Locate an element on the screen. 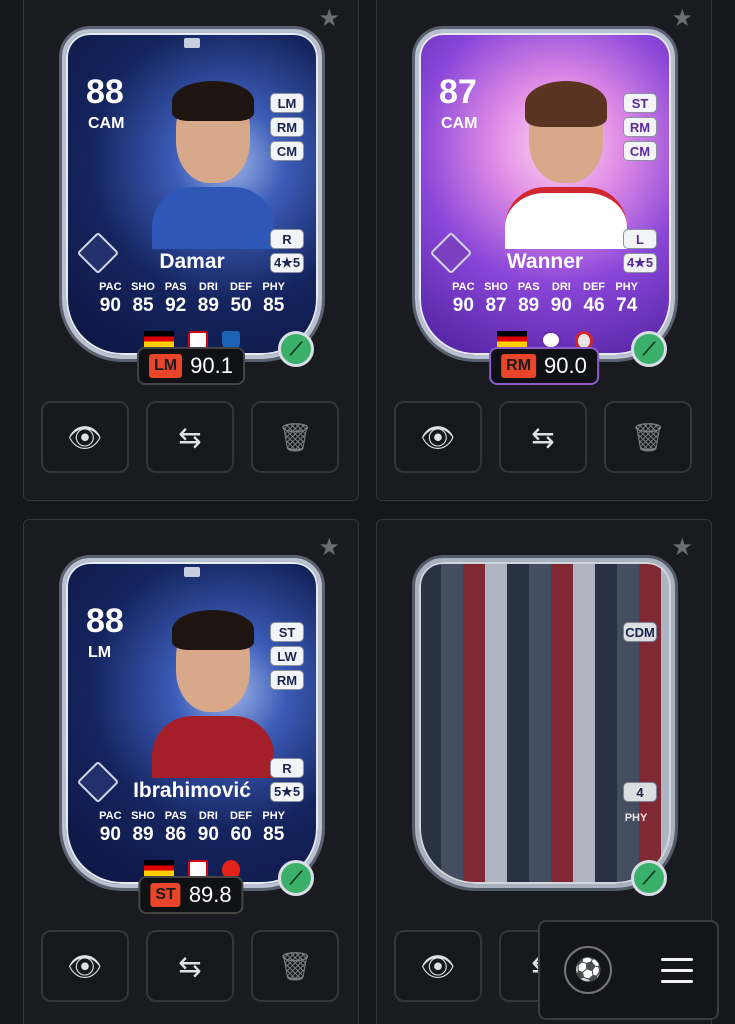 This screenshot has width=735, height=1024. stat: DRI 89 is located at coordinates (208, 298).